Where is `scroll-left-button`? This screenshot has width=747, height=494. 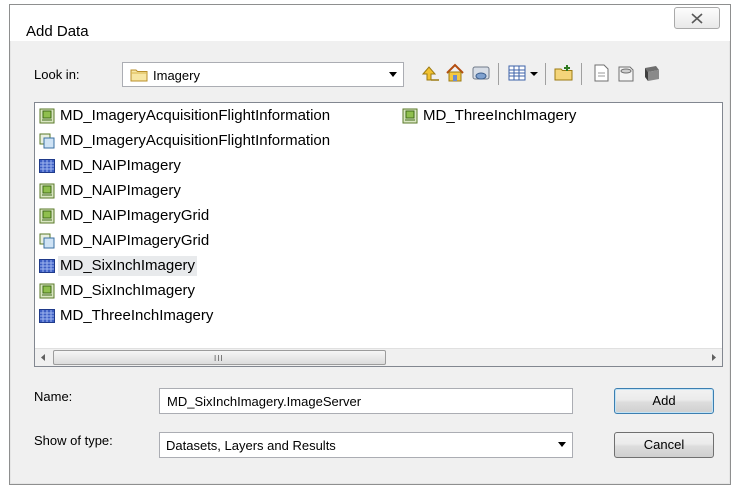
scroll-left-button is located at coordinates (43, 357).